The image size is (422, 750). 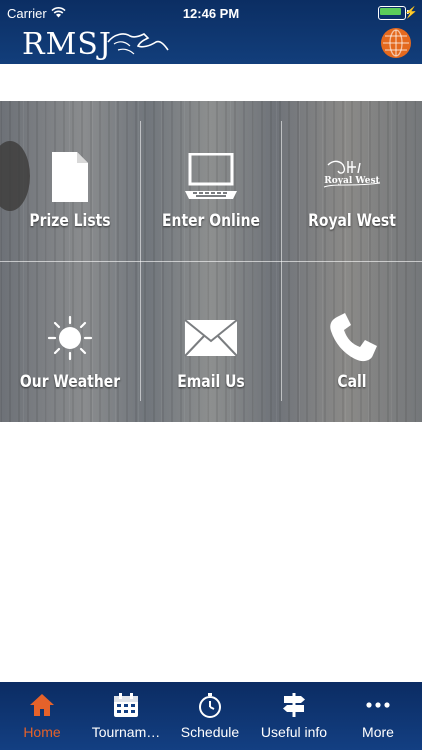 What do you see at coordinates (138, 44) in the screenshot?
I see `horse-logo-icon` at bounding box center [138, 44].